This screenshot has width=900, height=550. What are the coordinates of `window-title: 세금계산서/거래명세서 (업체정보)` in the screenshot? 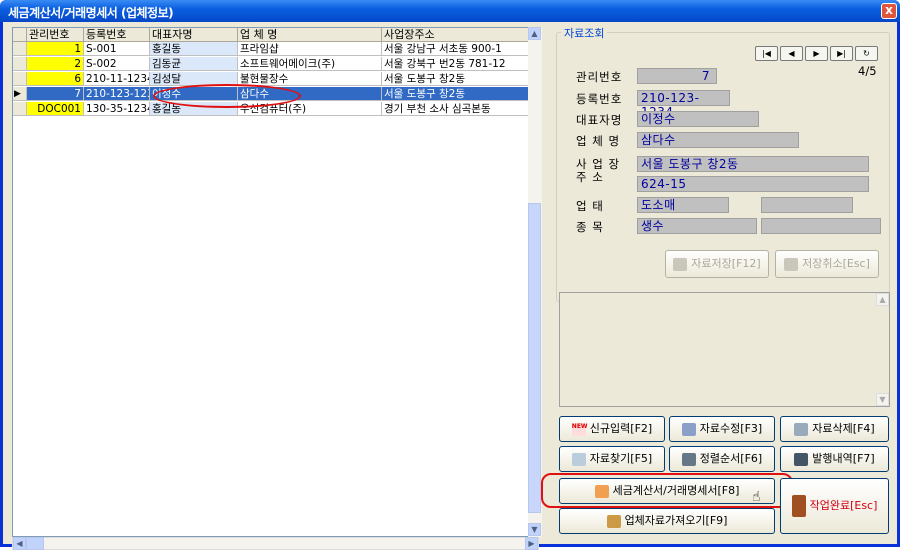 It's located at (91, 13).